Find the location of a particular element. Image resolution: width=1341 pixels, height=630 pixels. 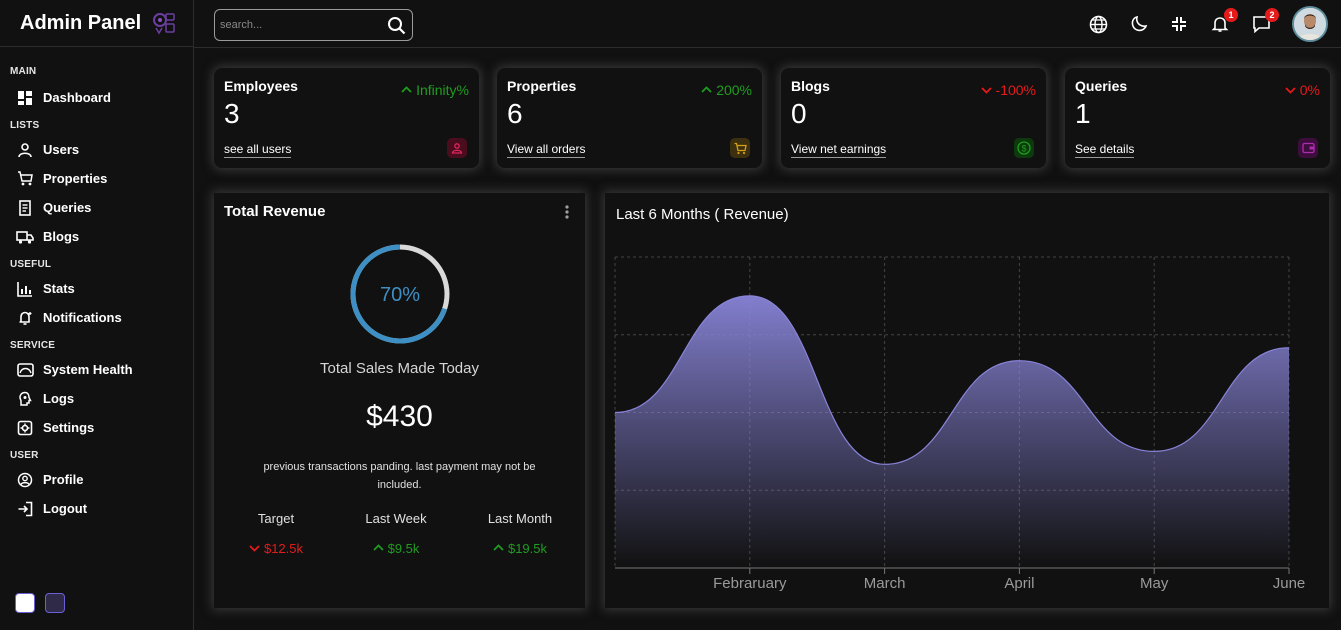

progress-label: 70% is located at coordinates (400, 295).